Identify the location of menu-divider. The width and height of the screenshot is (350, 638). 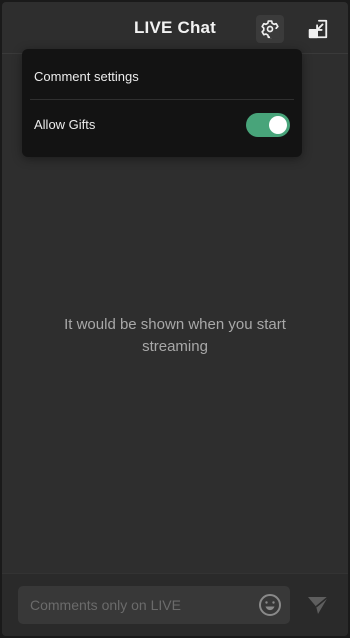
(162, 99).